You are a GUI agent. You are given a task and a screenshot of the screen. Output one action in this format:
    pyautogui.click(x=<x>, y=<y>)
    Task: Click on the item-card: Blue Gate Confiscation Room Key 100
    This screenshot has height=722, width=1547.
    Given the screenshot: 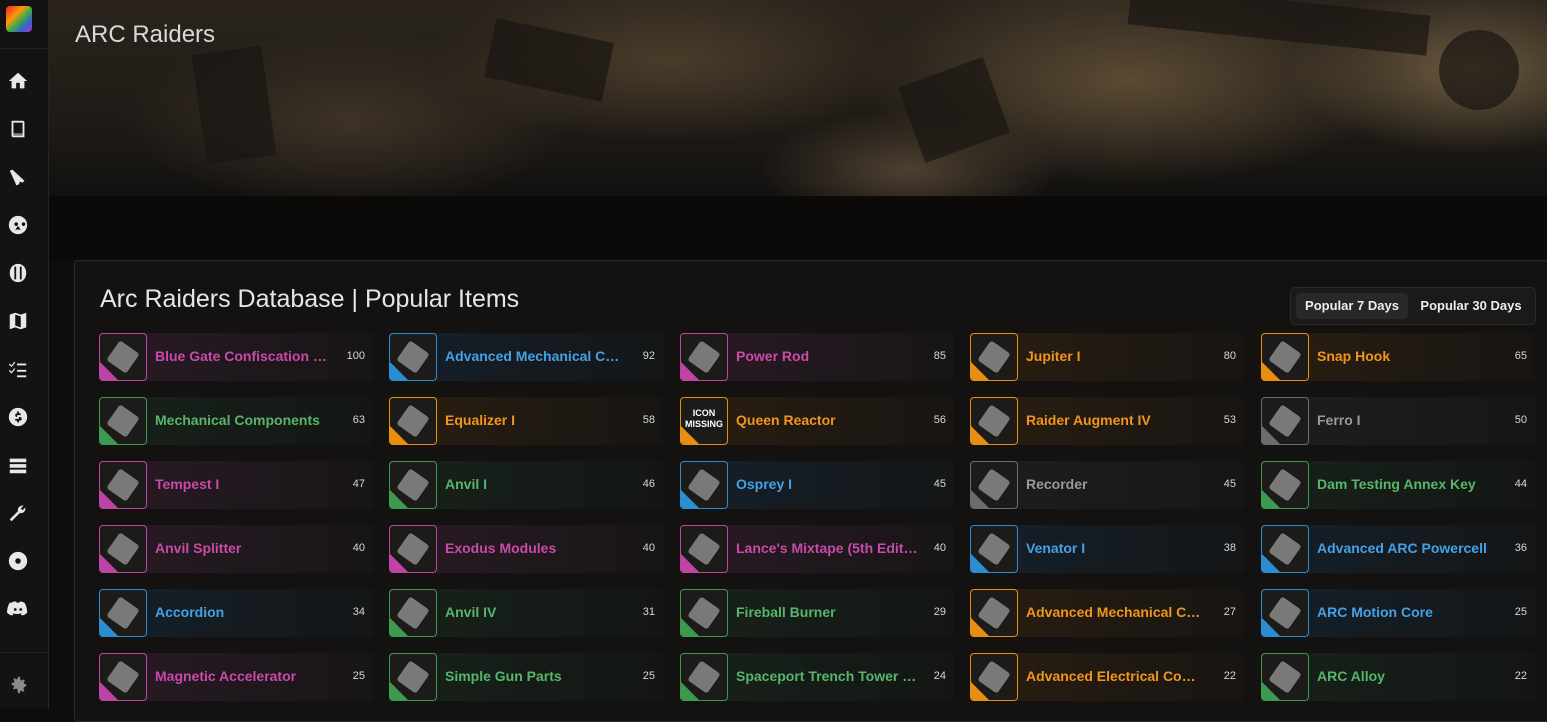 What is the action you would take?
    pyautogui.click(x=236, y=357)
    